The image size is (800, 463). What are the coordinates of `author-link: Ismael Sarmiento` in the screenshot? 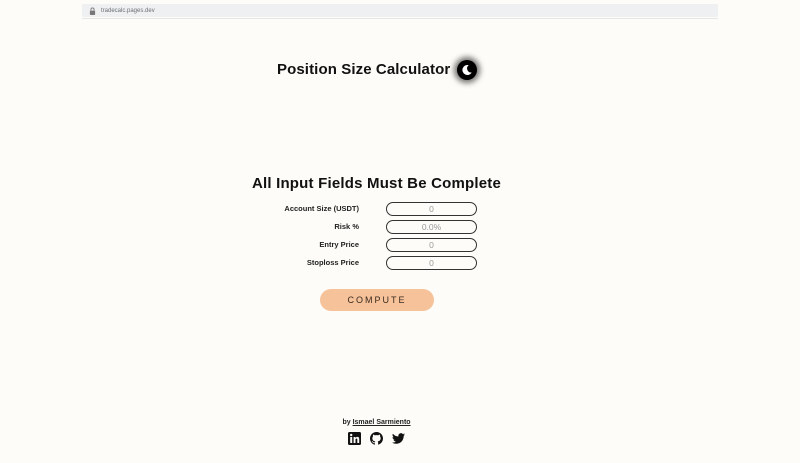 It's located at (382, 422).